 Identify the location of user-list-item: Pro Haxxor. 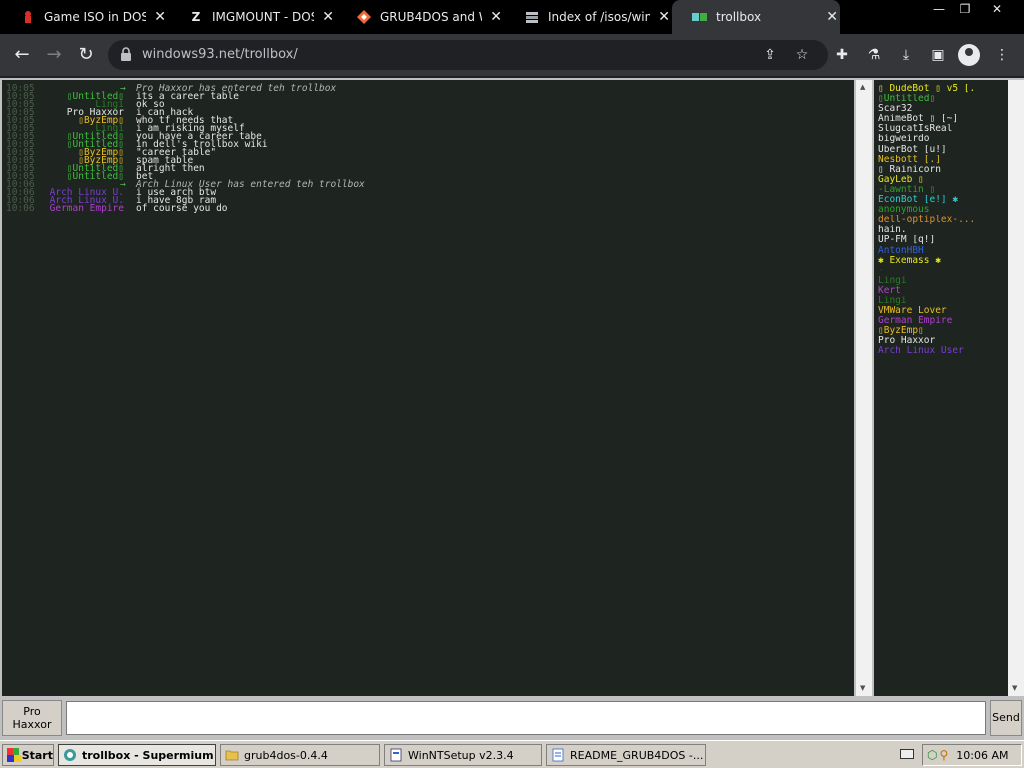
(943, 341).